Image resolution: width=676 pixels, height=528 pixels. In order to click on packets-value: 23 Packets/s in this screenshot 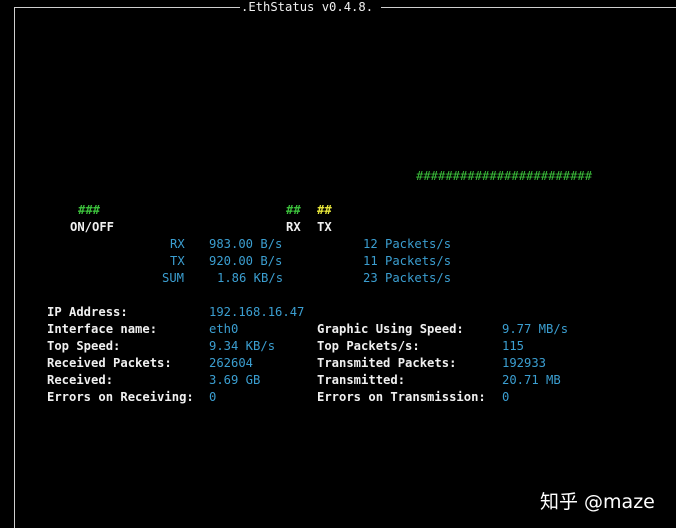, I will do `click(407, 278)`.